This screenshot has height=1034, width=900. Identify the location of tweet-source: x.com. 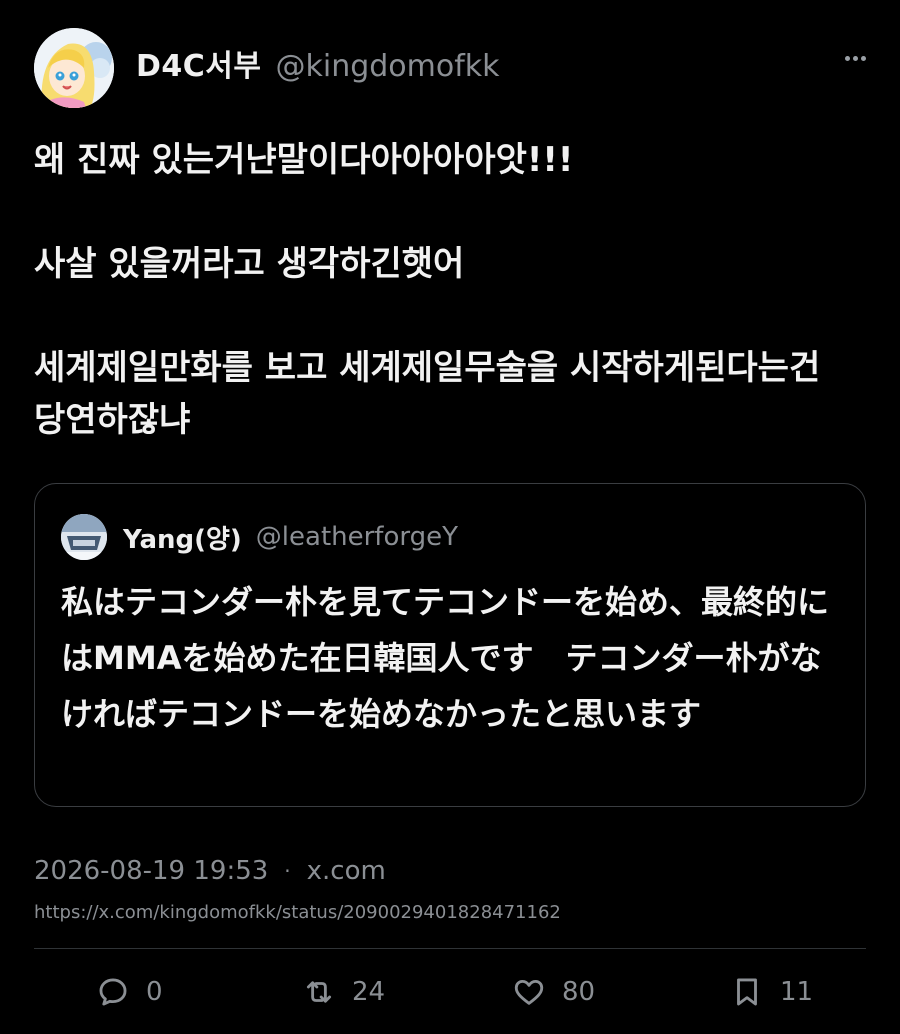
(346, 871).